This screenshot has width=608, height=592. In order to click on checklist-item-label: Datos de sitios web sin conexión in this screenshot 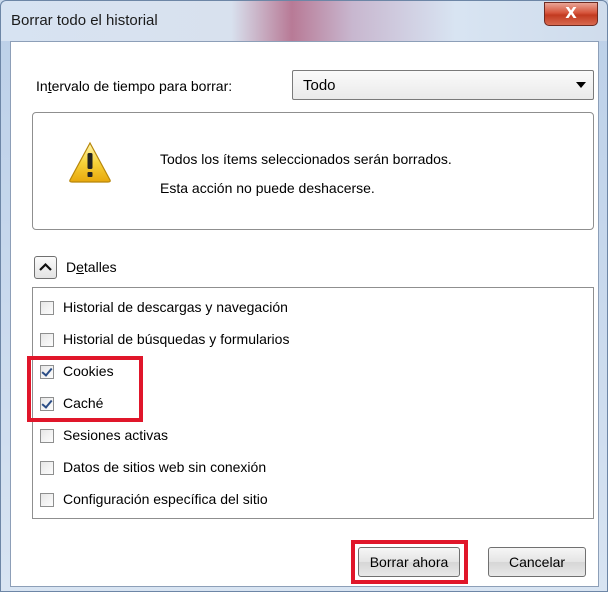, I will do `click(165, 467)`.